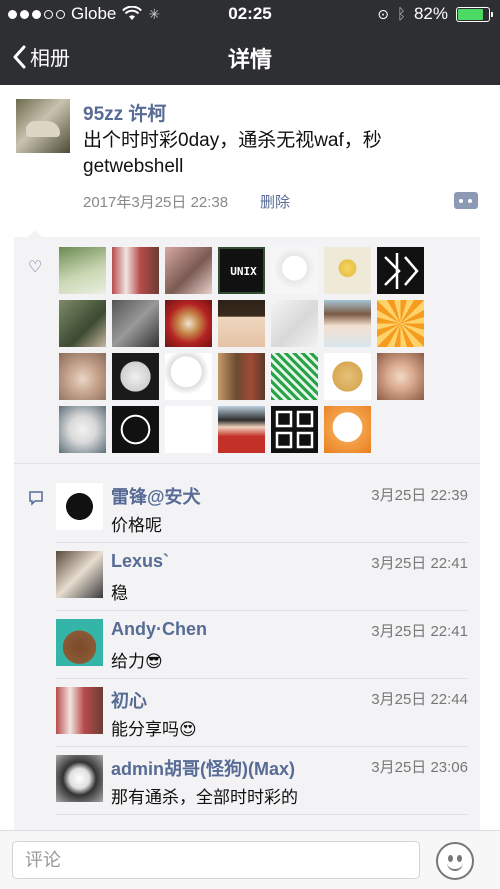  I want to click on comment-text: 稳, so click(119, 593).